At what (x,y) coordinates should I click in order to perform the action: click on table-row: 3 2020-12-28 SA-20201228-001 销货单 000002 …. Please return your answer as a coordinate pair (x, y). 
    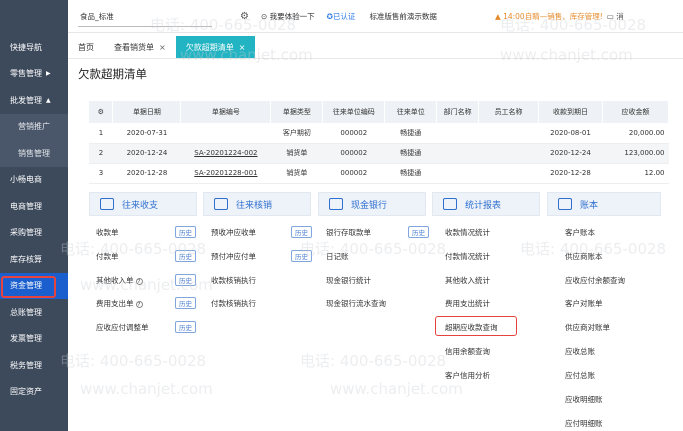
    Looking at the image, I should click on (379, 173).